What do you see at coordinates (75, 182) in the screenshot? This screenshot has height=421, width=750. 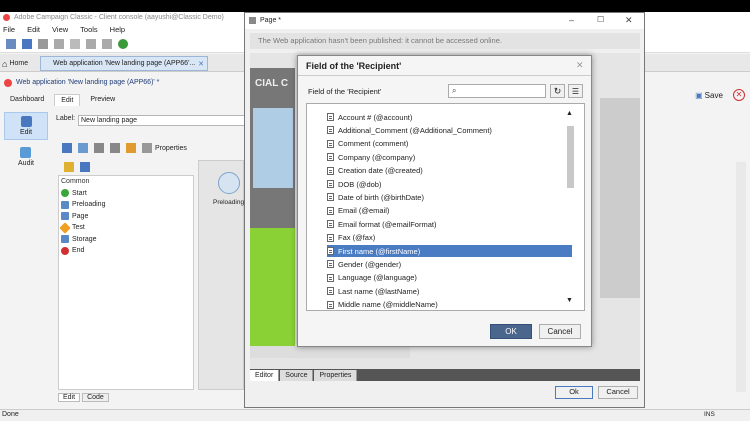 I see `palette-header: Common` at bounding box center [75, 182].